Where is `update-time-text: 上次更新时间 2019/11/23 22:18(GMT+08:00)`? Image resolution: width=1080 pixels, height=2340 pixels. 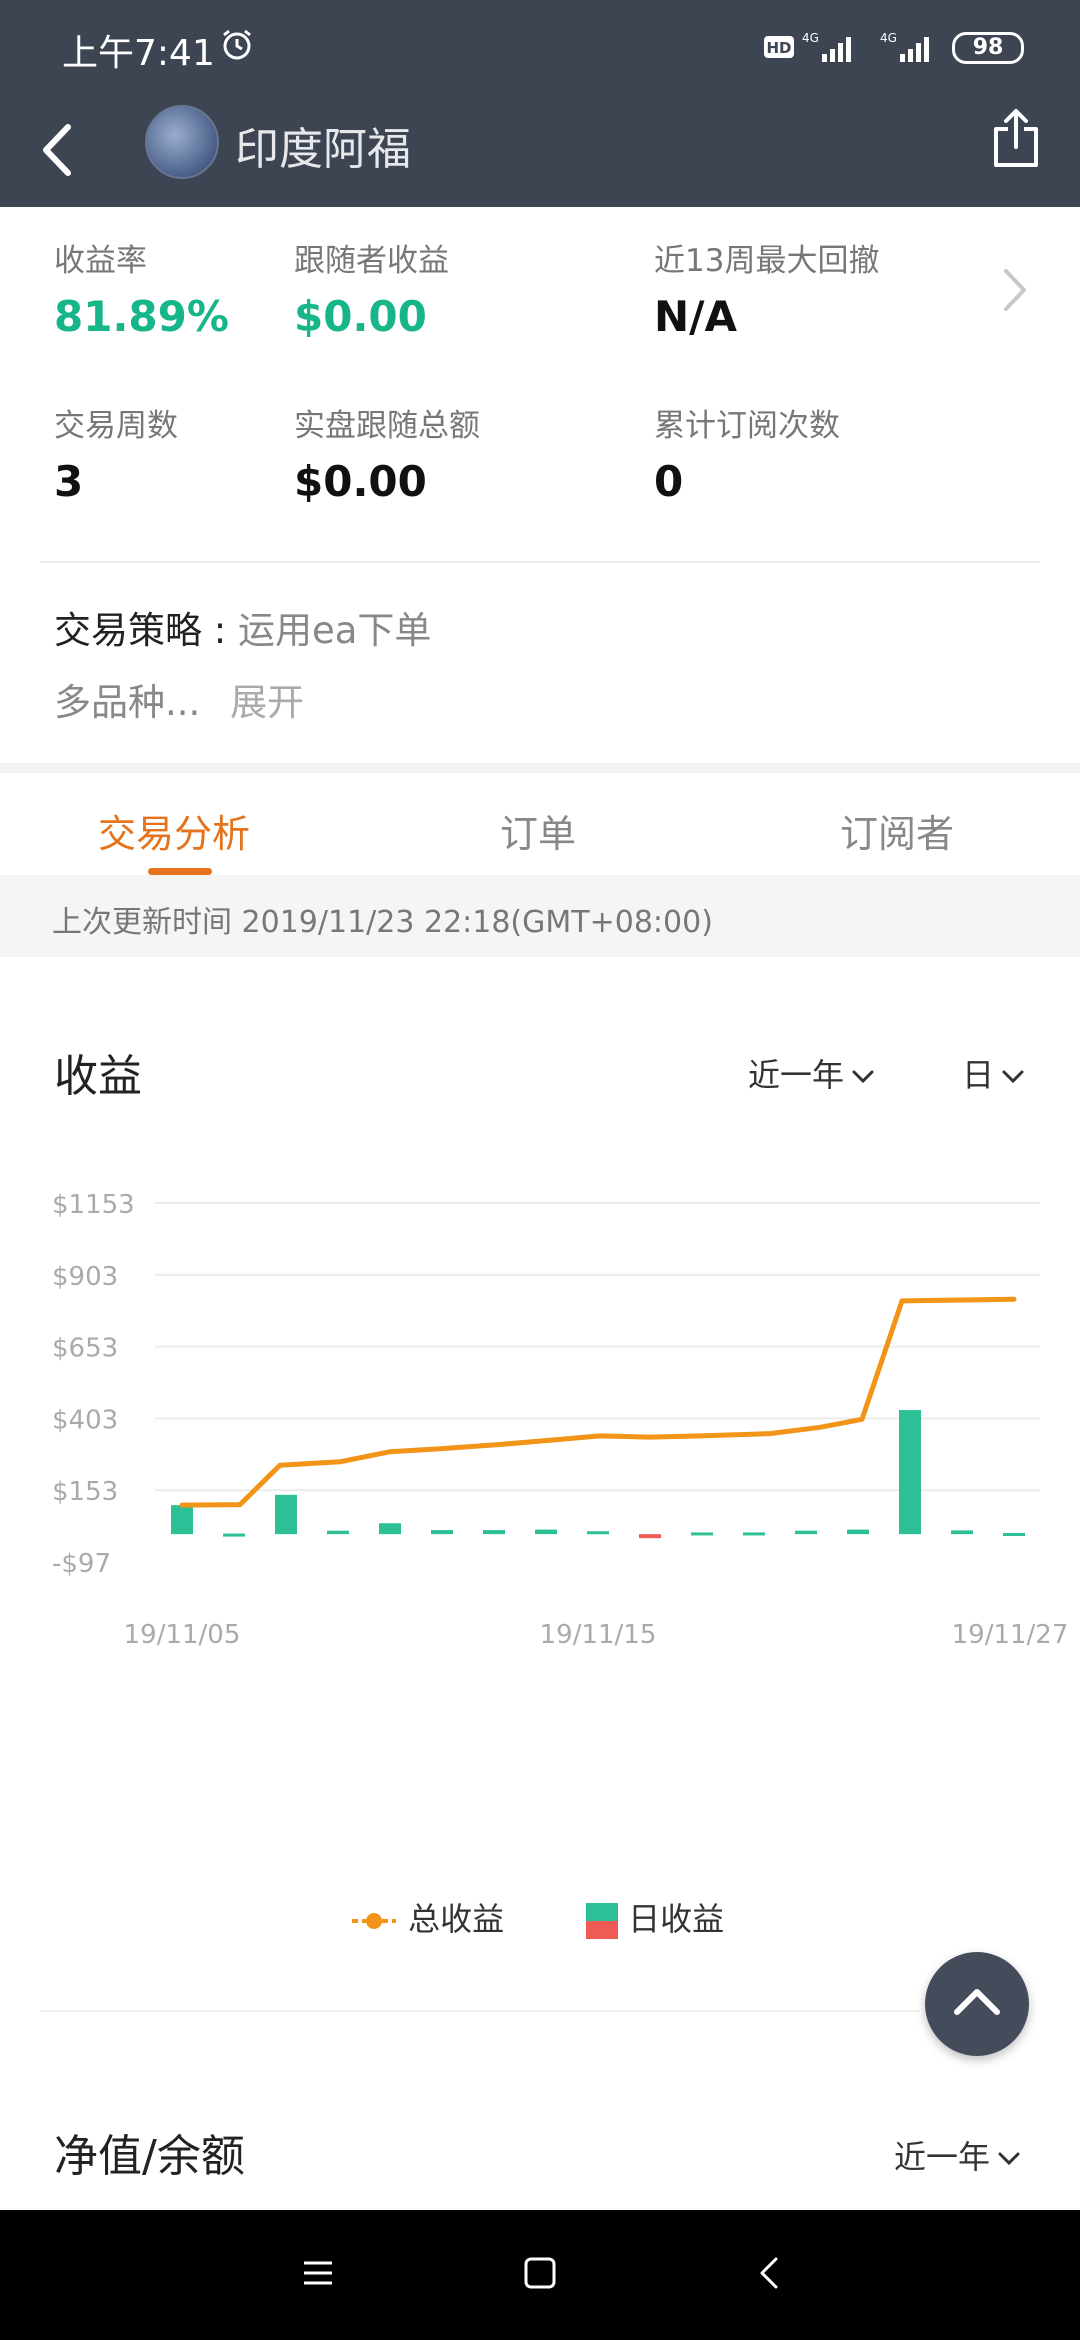
update-time-text: 上次更新时间 2019/11/23 22:18(GMT+08:00) is located at coordinates (382, 922).